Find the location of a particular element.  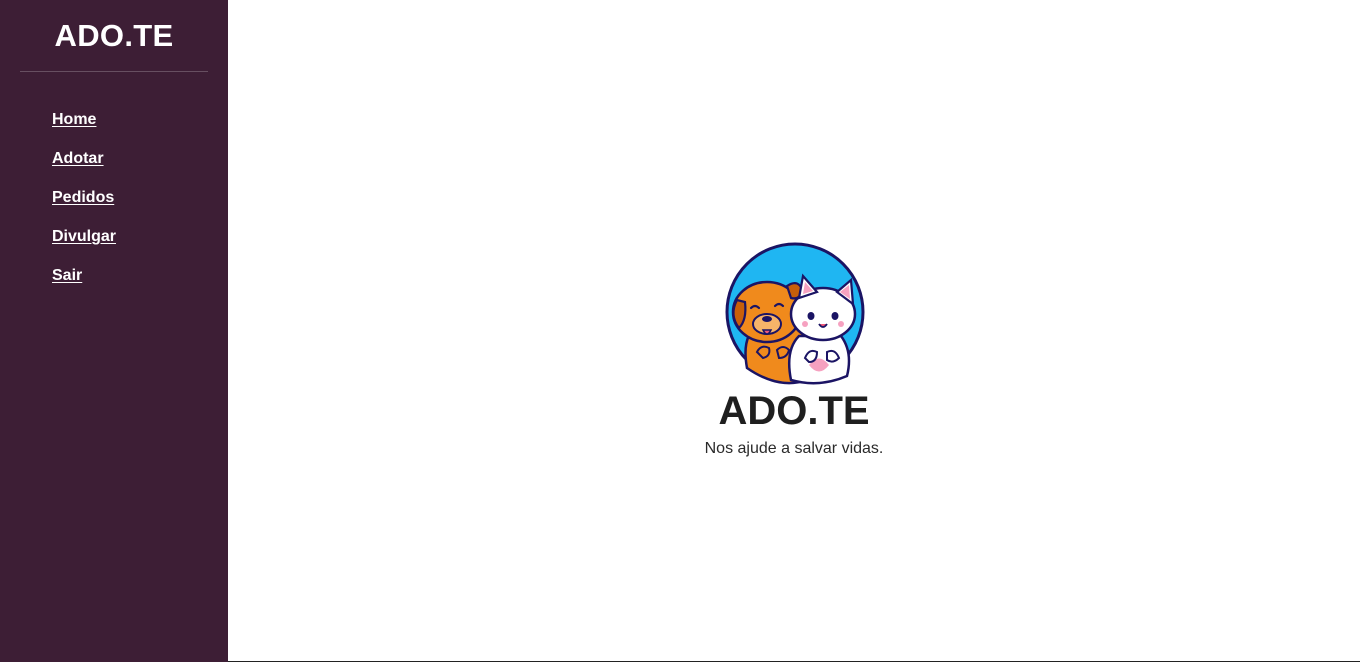

sidebar-item-pedidos: Pedidos is located at coordinates (140, 207).